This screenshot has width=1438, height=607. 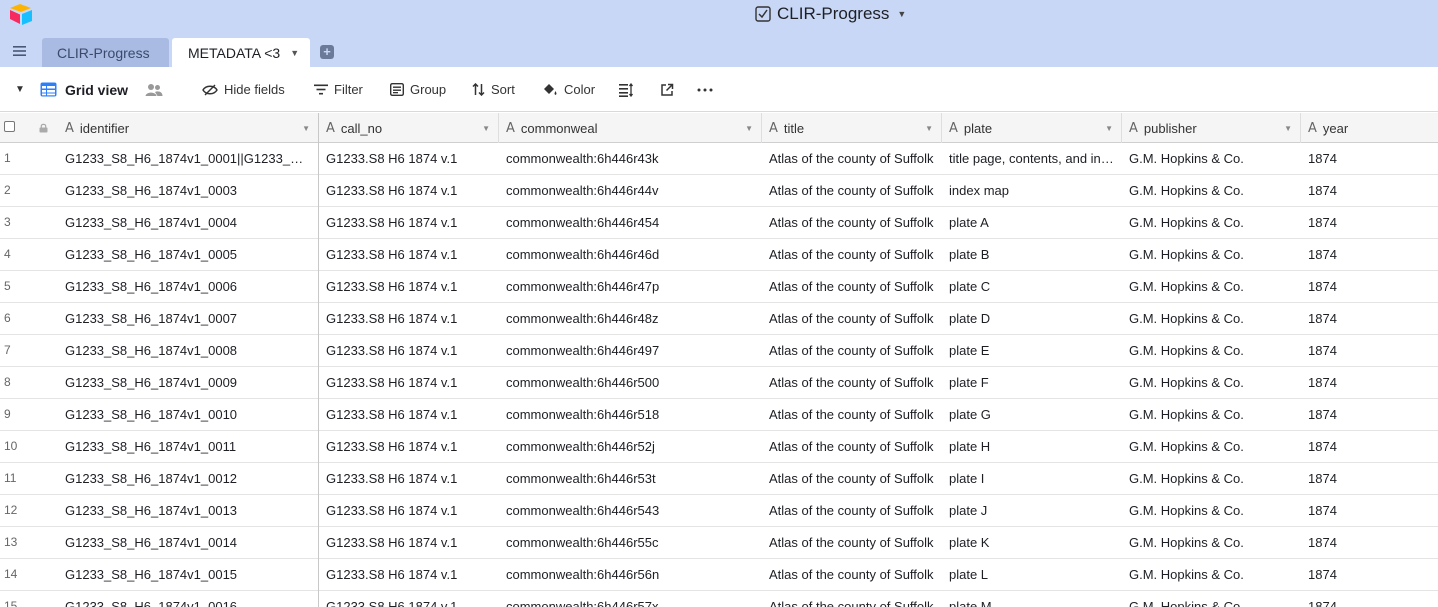 I want to click on column-header-publisher: A publisher ▼, so click(x=1211, y=128).